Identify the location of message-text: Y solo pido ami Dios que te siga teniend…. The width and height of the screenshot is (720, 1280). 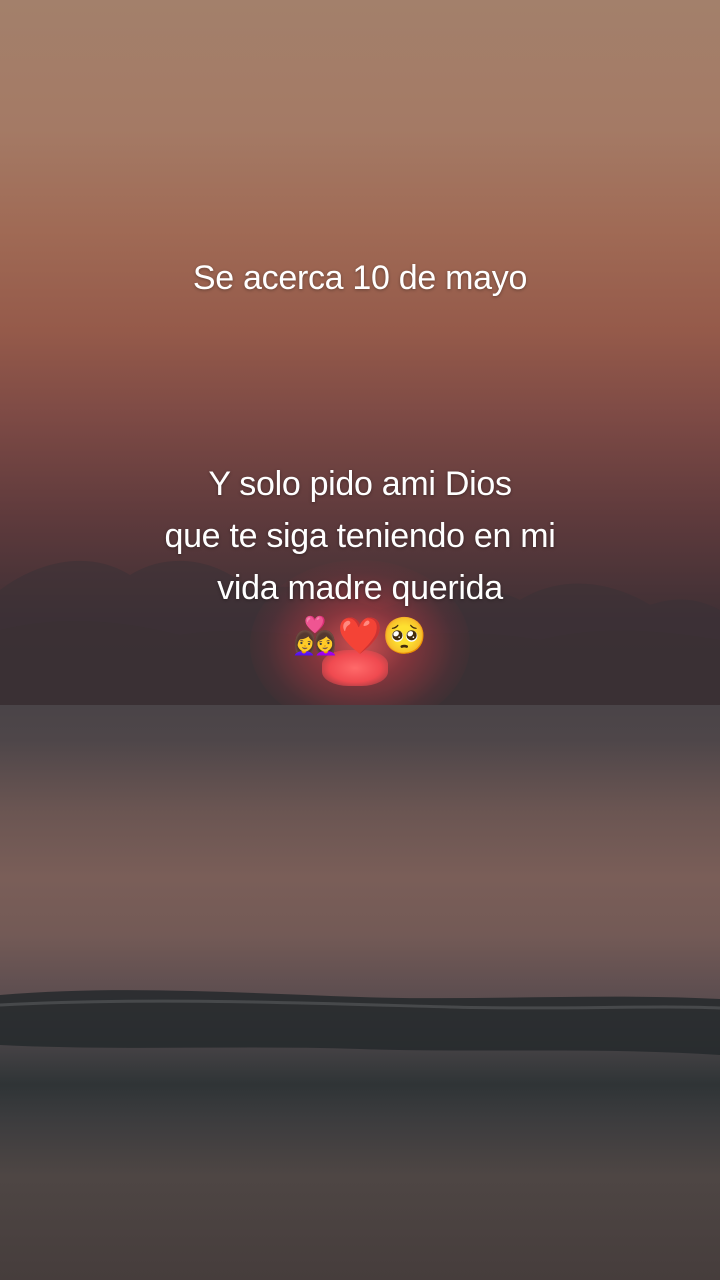
(360, 536).